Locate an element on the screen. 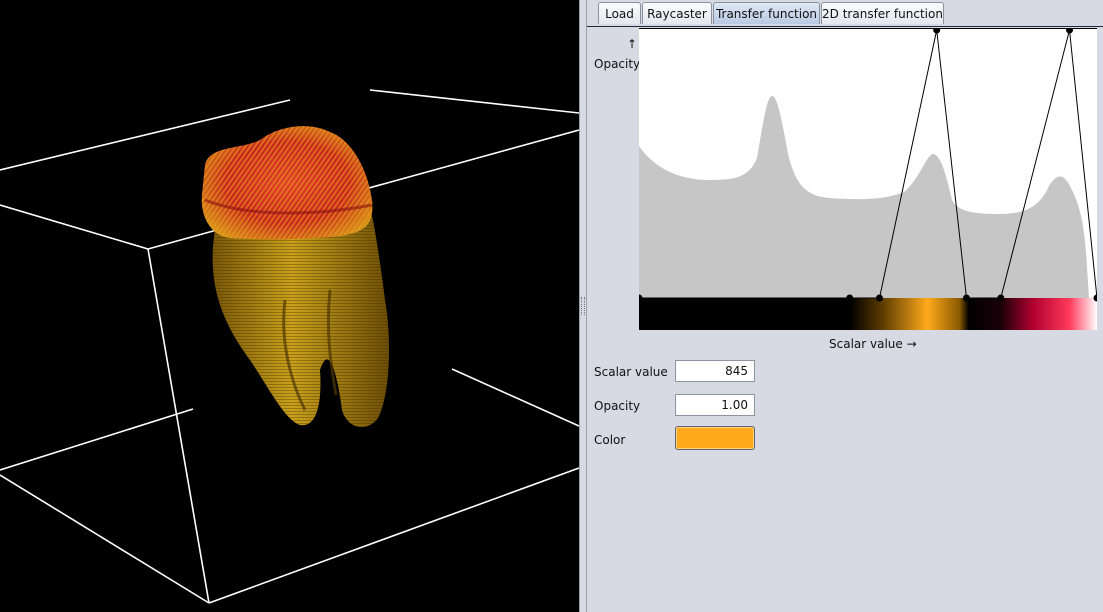 The image size is (1103, 612). scalar-value-label: Scalar value is located at coordinates (631, 372).